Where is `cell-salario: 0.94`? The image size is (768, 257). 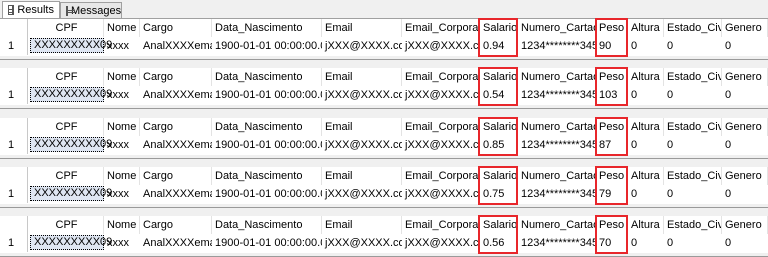
cell-salario: 0.94 is located at coordinates (499, 46).